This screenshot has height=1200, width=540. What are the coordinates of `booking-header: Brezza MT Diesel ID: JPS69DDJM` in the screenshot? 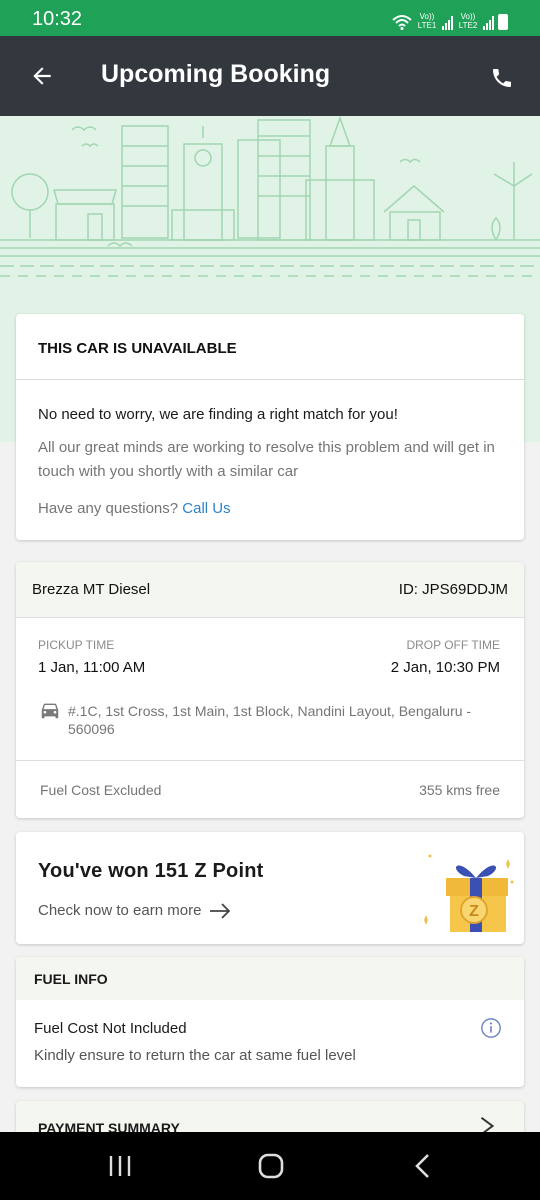 It's located at (270, 590).